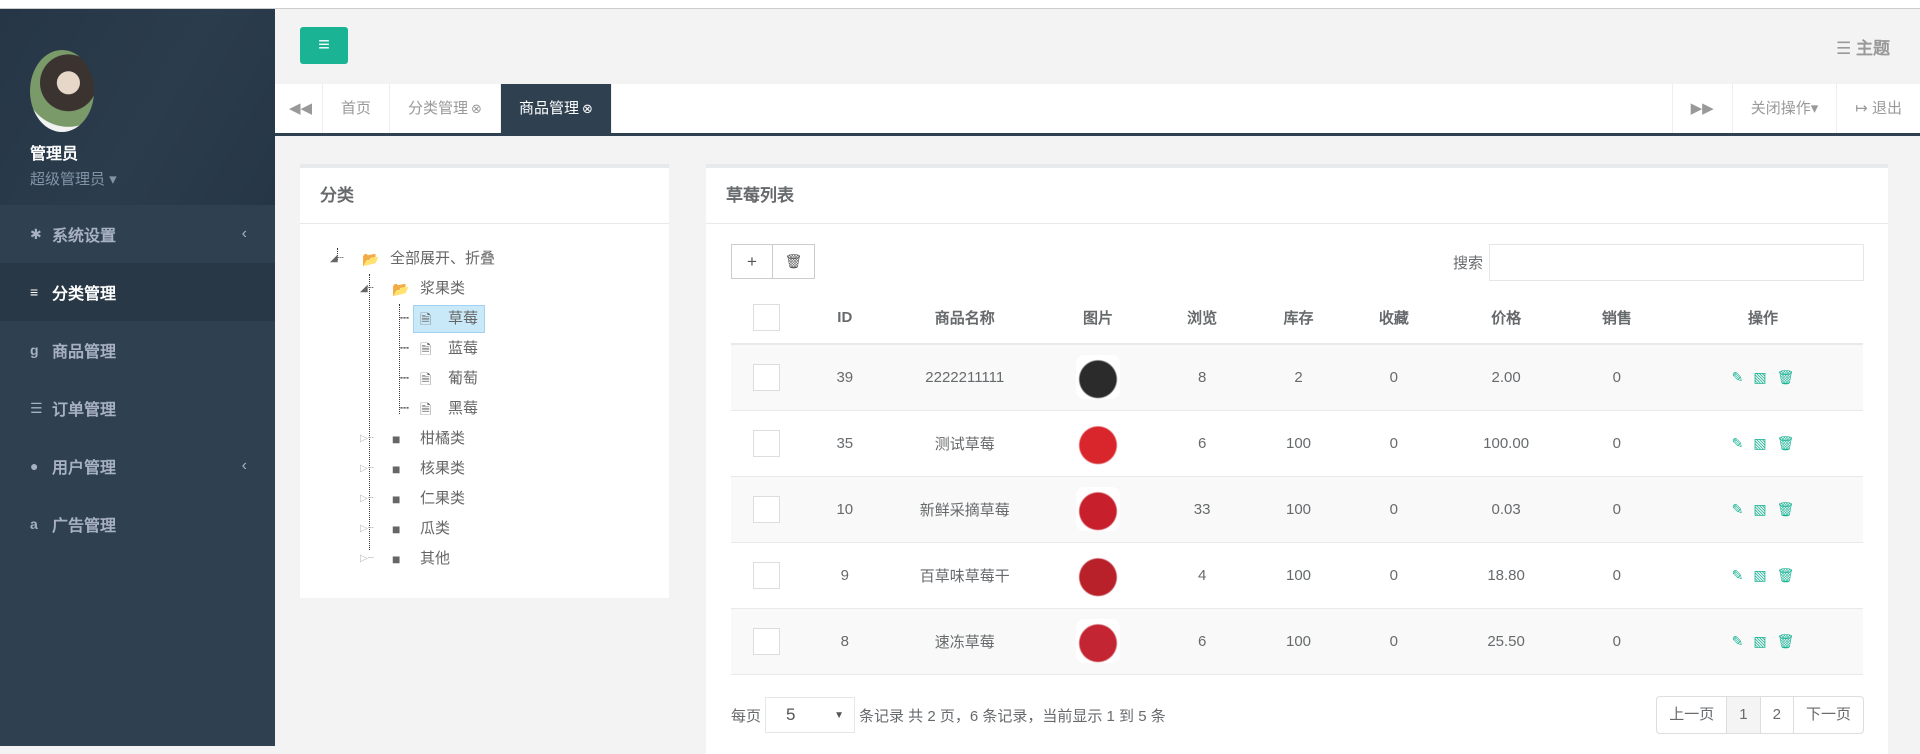 This screenshot has width=1920, height=754. Describe the element at coordinates (1297, 641) in the screenshot. I see `table-row: 8 速冻草莓 6 100 0 25.50 0 ✎ ▧ 🗑` at that location.